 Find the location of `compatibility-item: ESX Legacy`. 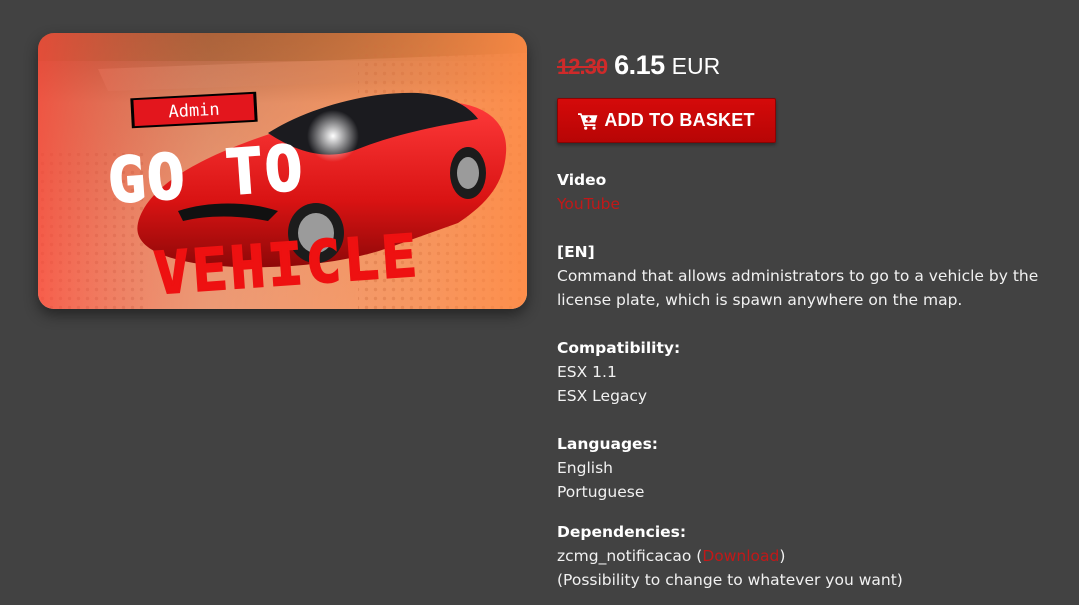

compatibility-item: ESX Legacy is located at coordinates (602, 396).